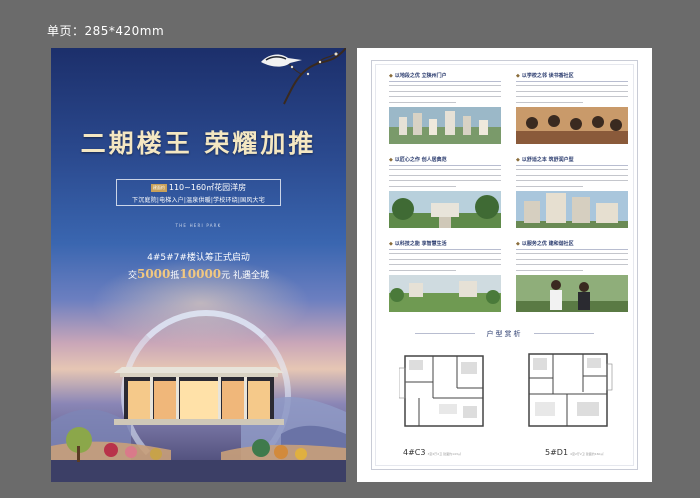 Image resolution: width=700 pixels, height=498 pixels. Describe the element at coordinates (445, 125) in the screenshot. I see `aerial-city-photo` at that location.